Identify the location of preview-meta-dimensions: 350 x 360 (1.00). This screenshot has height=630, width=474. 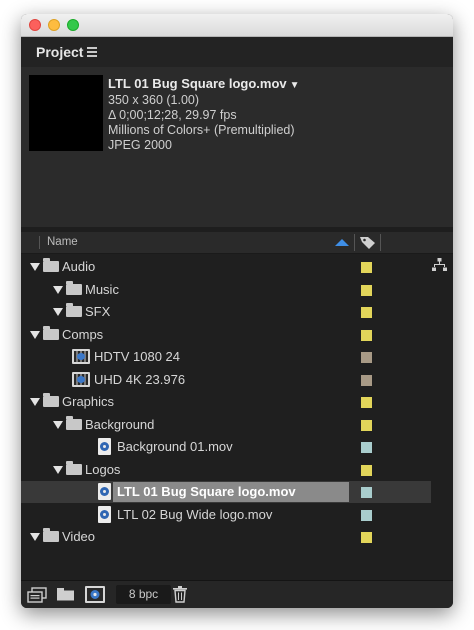
(154, 100).